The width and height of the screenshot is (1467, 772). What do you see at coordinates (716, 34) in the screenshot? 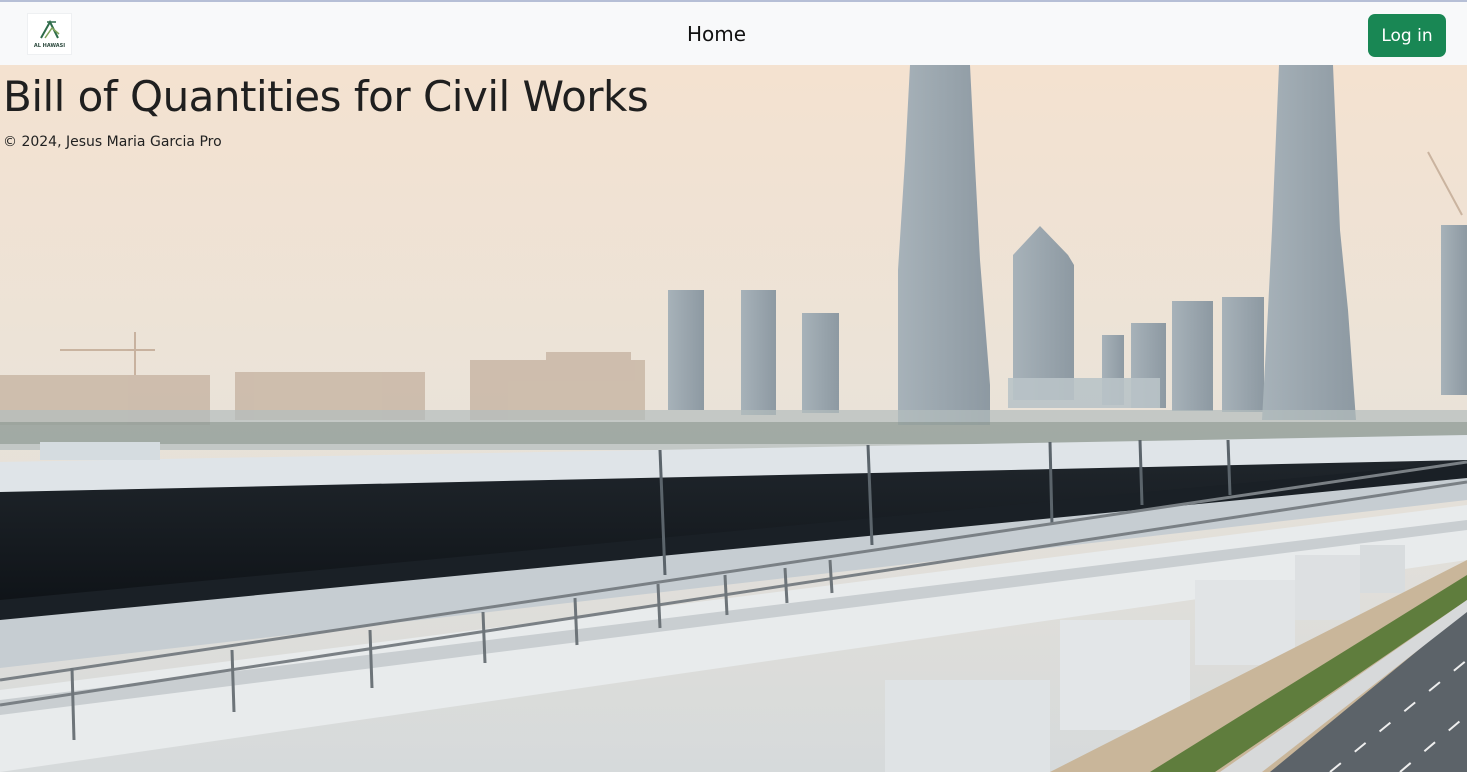
I see `nav-home-link: Home` at bounding box center [716, 34].